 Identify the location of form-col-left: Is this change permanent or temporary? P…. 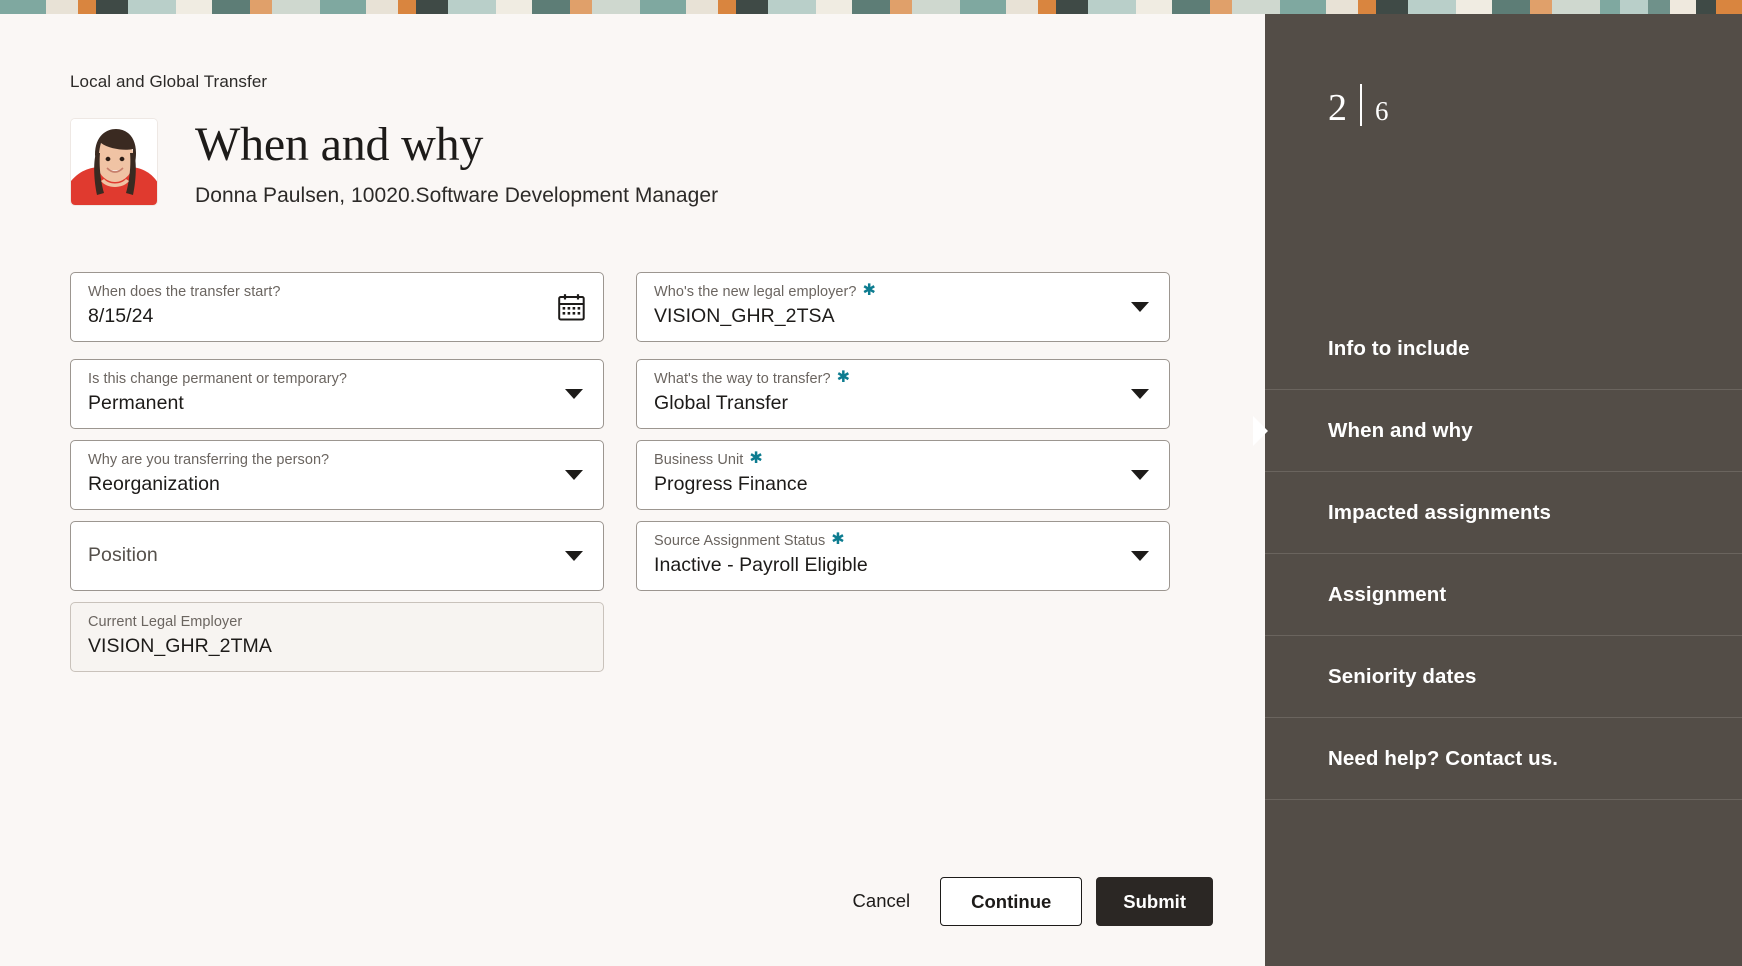
(337, 394).